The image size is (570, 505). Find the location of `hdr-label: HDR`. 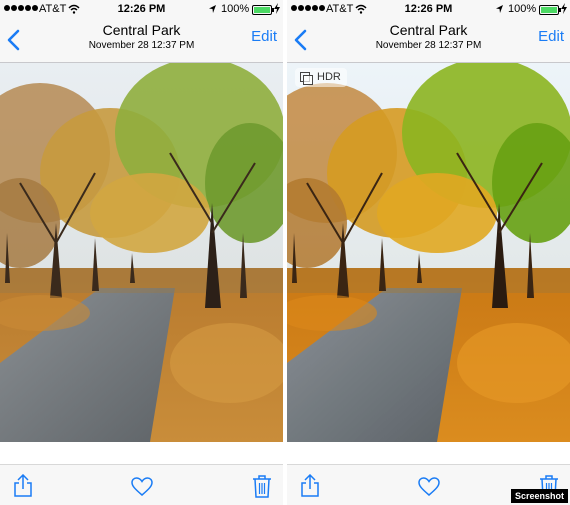

hdr-label: HDR is located at coordinates (329, 77).